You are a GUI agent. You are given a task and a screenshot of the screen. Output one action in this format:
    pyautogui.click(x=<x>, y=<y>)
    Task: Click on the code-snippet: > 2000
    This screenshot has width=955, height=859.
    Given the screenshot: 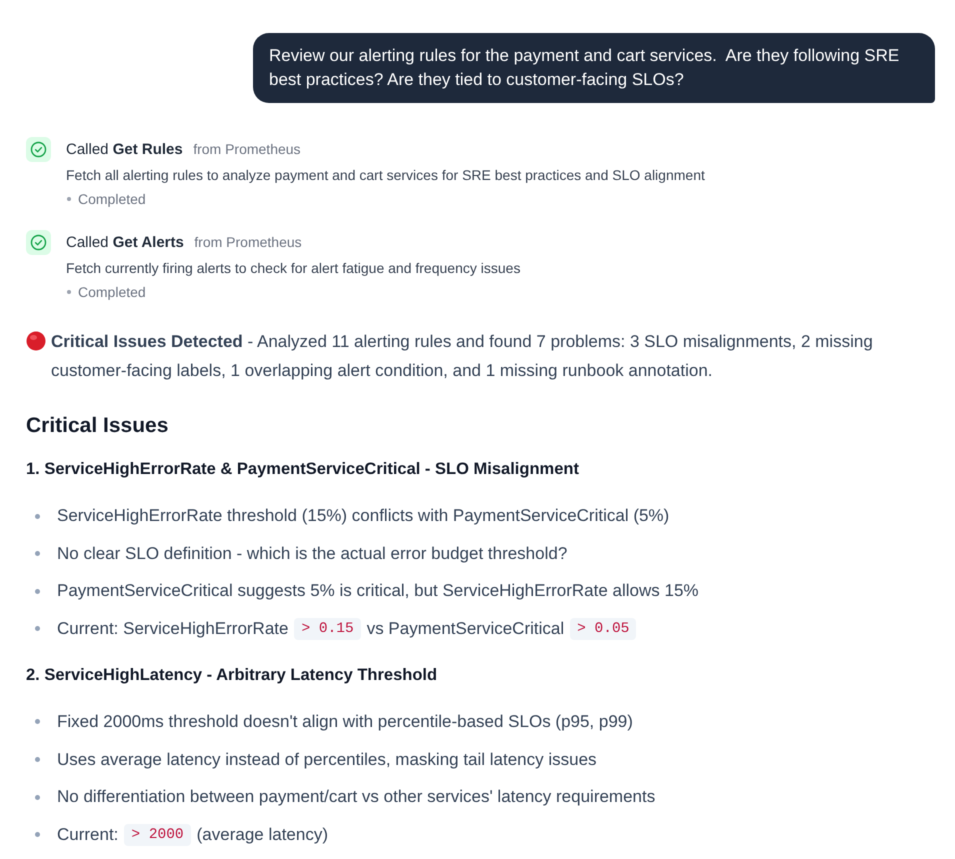 What is the action you would take?
    pyautogui.click(x=157, y=835)
    